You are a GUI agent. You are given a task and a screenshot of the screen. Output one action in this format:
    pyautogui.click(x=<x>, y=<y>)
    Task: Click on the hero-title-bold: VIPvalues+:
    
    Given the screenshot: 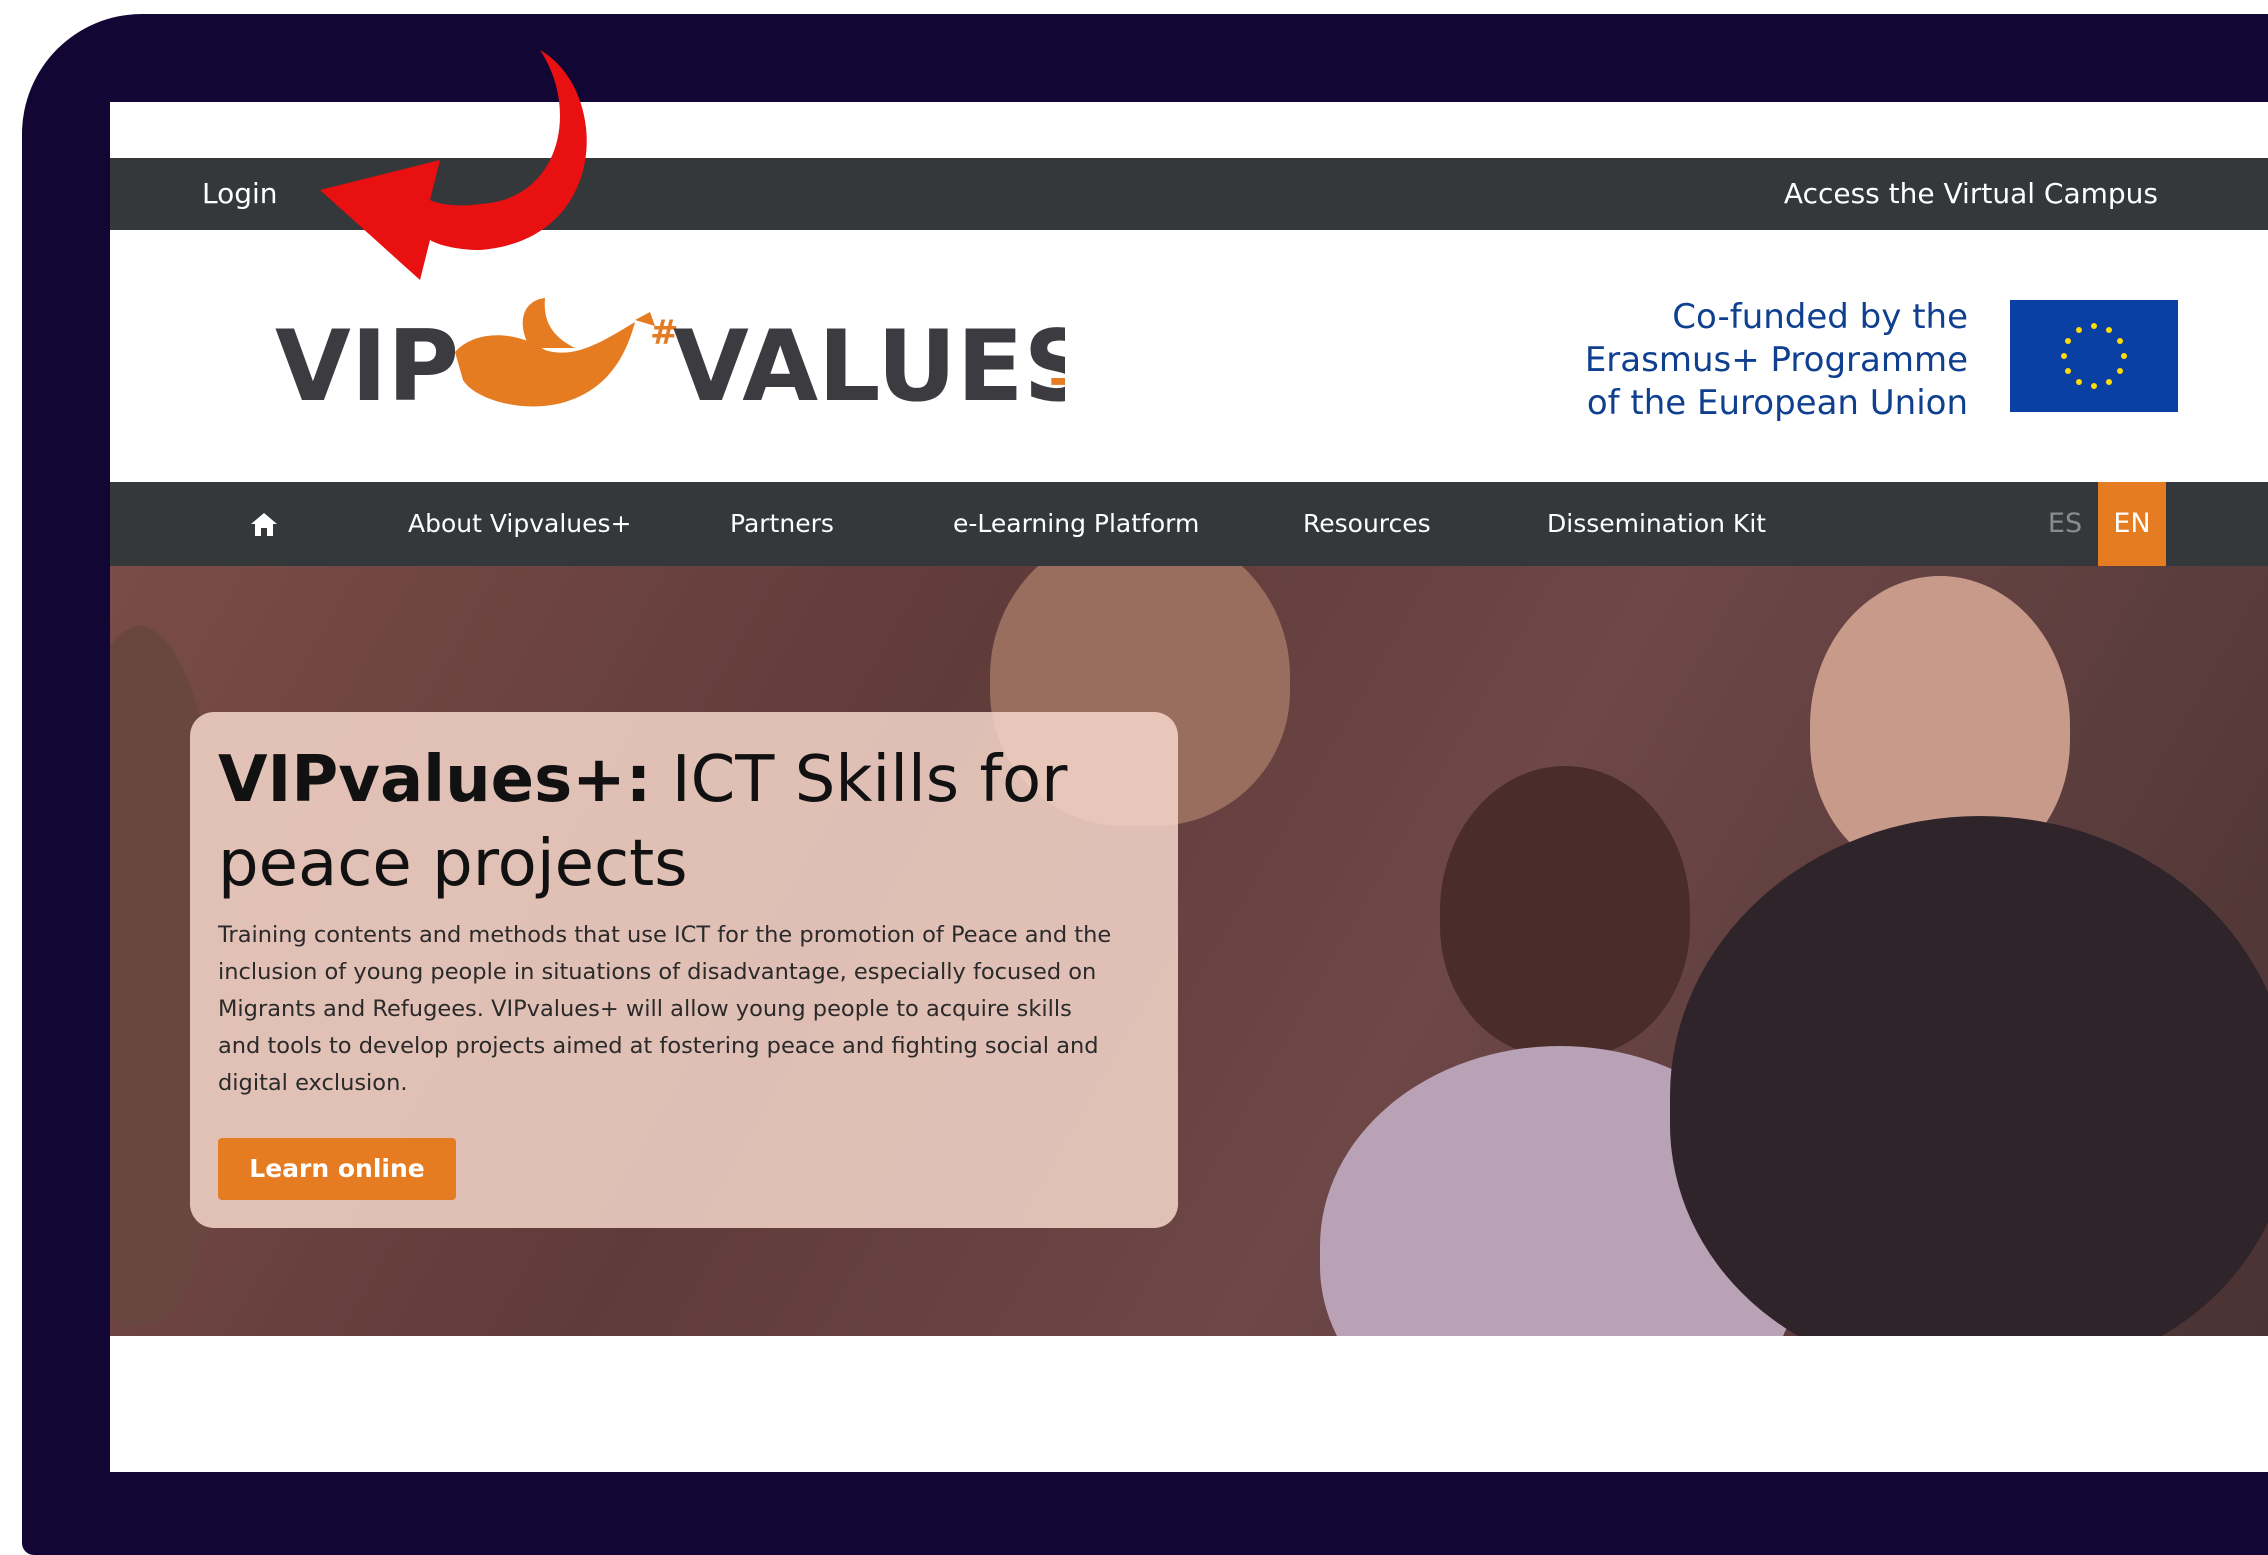 What is the action you would take?
    pyautogui.click(x=435, y=780)
    